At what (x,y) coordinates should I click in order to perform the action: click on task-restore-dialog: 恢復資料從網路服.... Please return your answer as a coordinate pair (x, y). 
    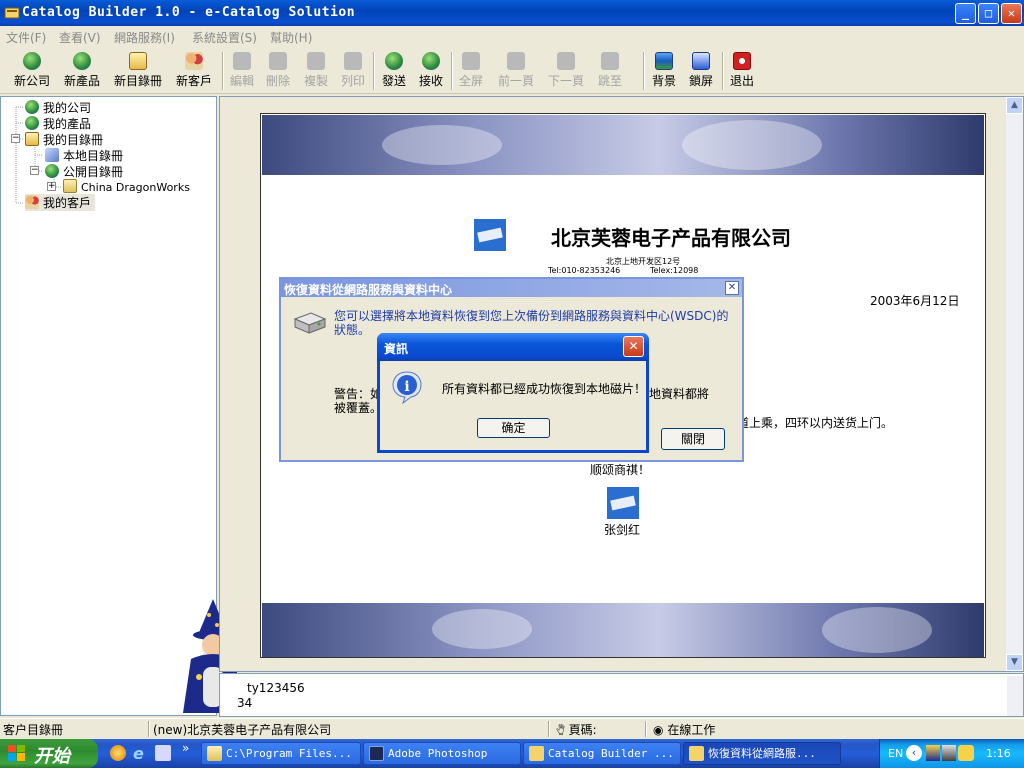
    Looking at the image, I should click on (762, 753).